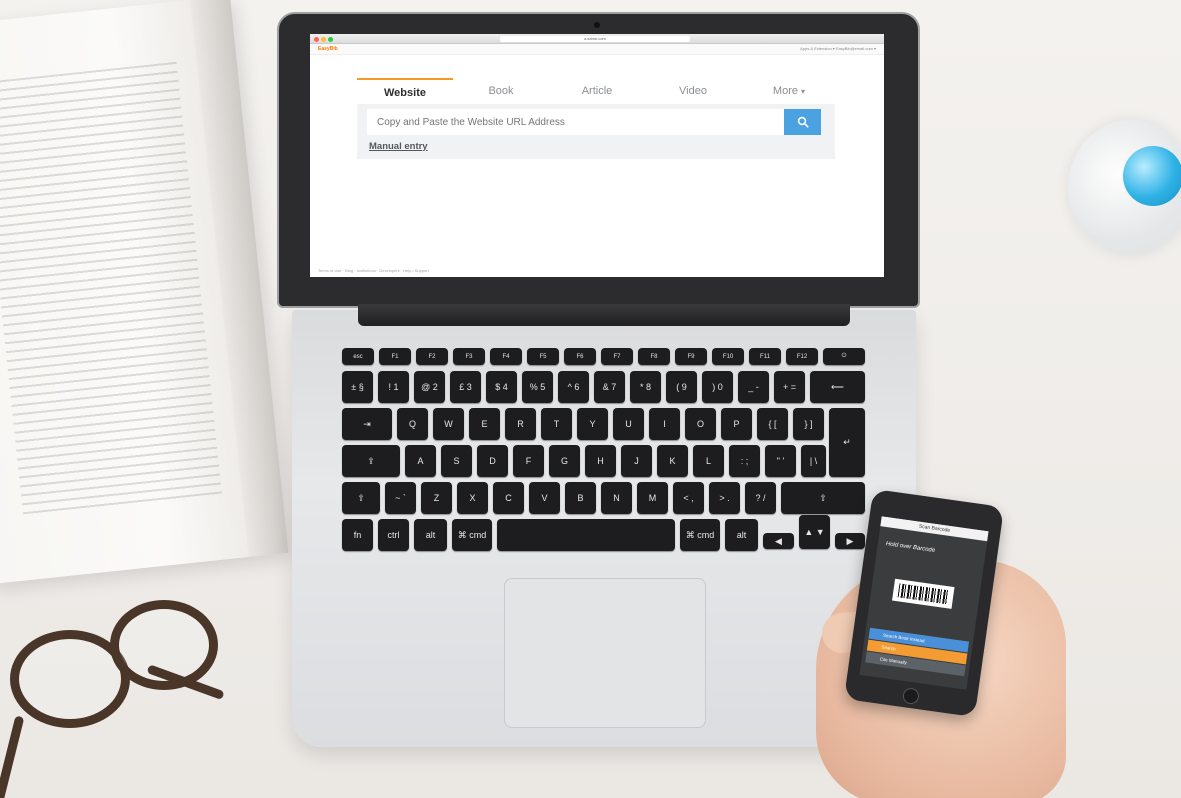 Image resolution: width=1181 pixels, height=798 pixels. What do you see at coordinates (652, 498) in the screenshot?
I see `key-m: M` at bounding box center [652, 498].